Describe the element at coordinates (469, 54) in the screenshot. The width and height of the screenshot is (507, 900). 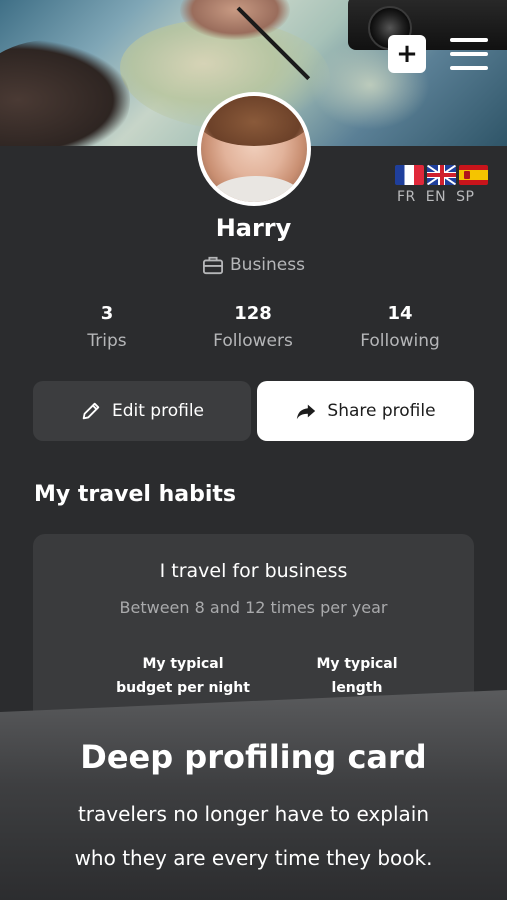
I see `hamburger-menu-icon` at that location.